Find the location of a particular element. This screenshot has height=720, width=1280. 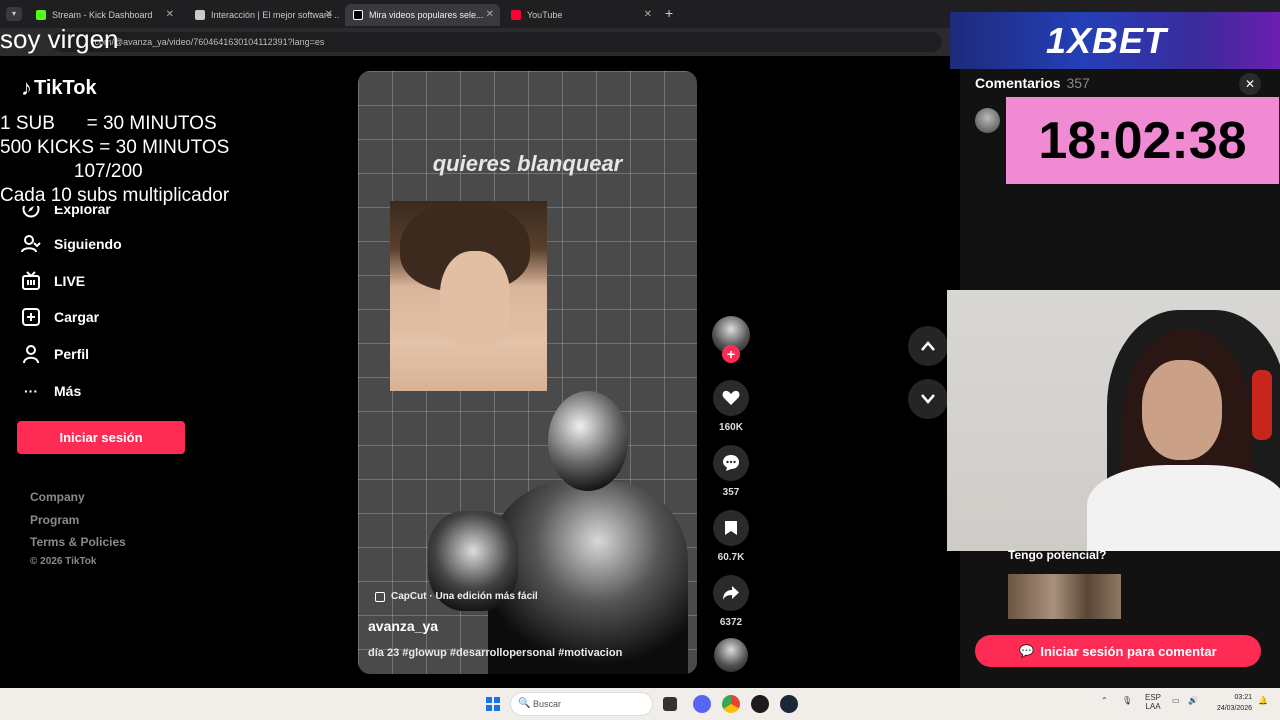

tab-kick-dashboard: Stream - Kick Dashboard ✕ is located at coordinates (104, 15).